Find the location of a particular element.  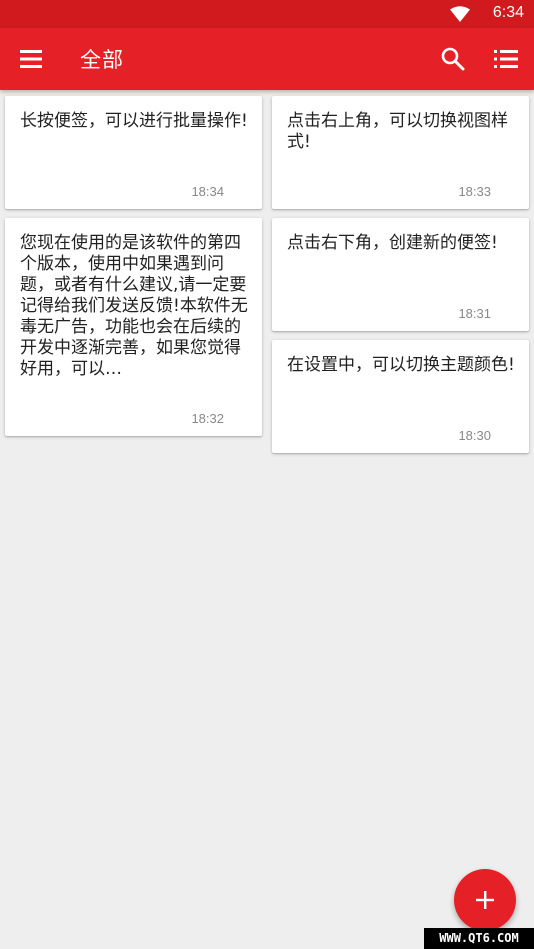

note-time: 18:33 is located at coordinates (474, 191).